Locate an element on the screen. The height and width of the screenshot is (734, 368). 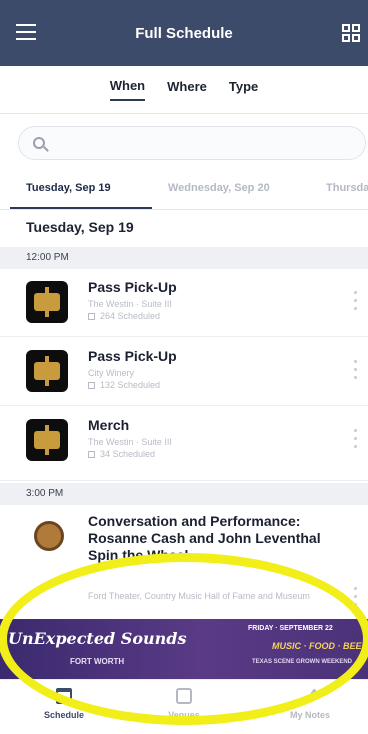
search-bar is located at coordinates (192, 143).